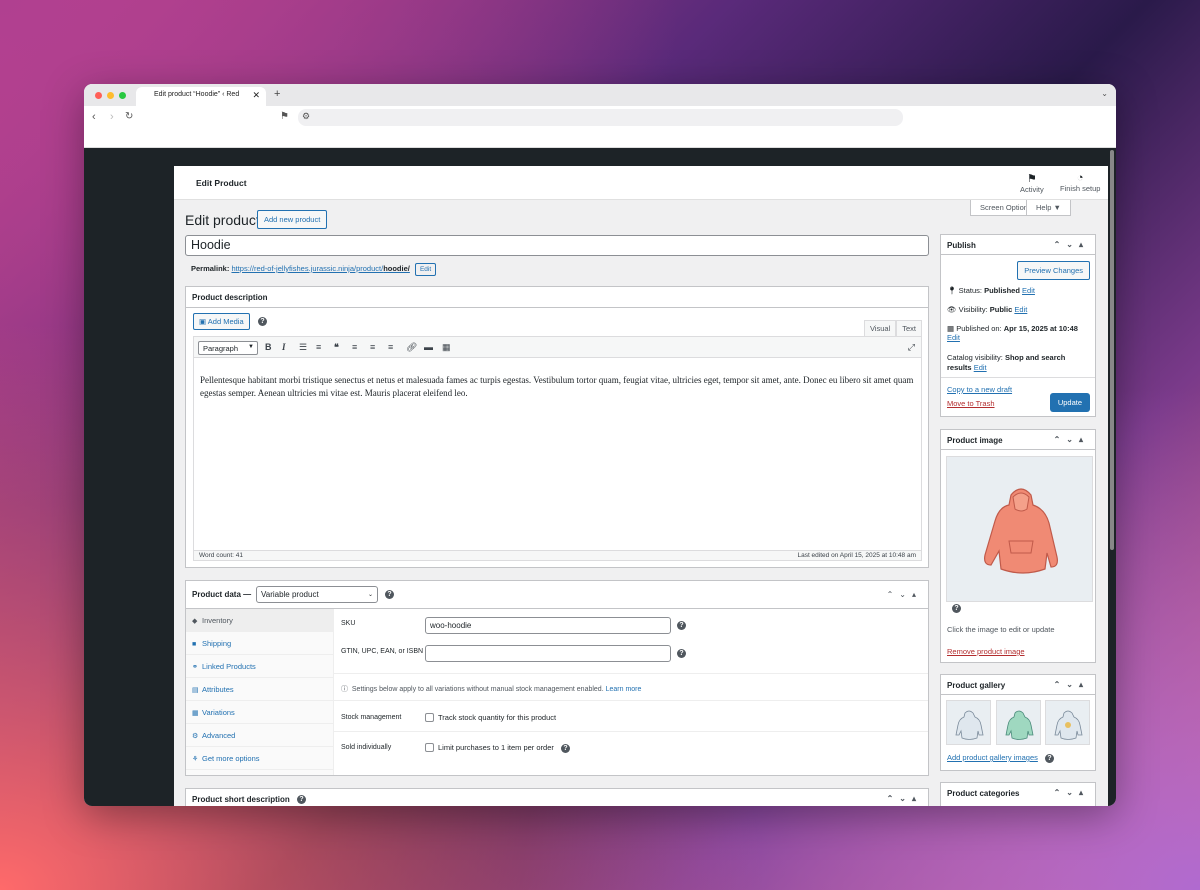  I want to click on stock-management-checkbox, so click(429, 717).